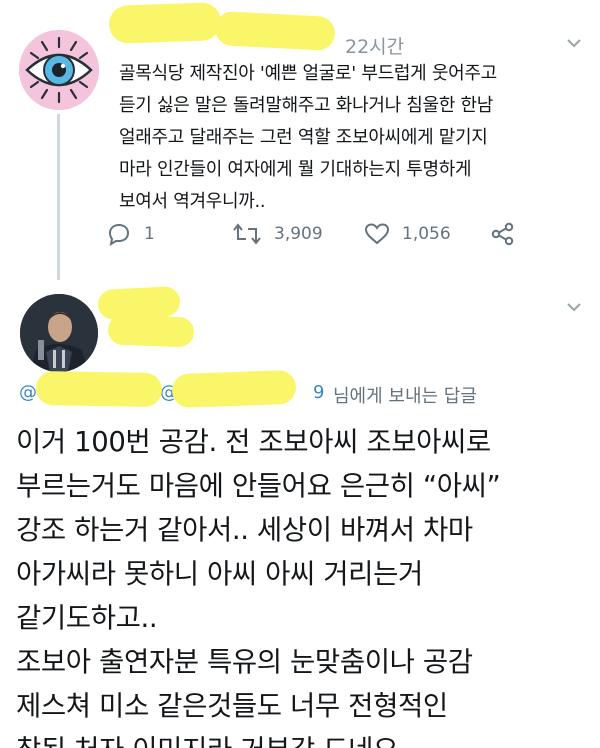 The image size is (600, 748). I want to click on eye-icon, so click(59, 70).